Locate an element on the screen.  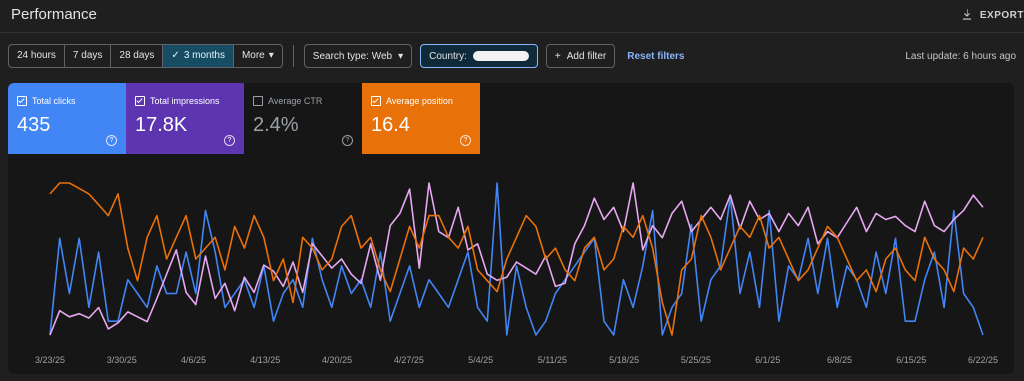
x-tick-label: 5/4/25 is located at coordinates (480, 360).